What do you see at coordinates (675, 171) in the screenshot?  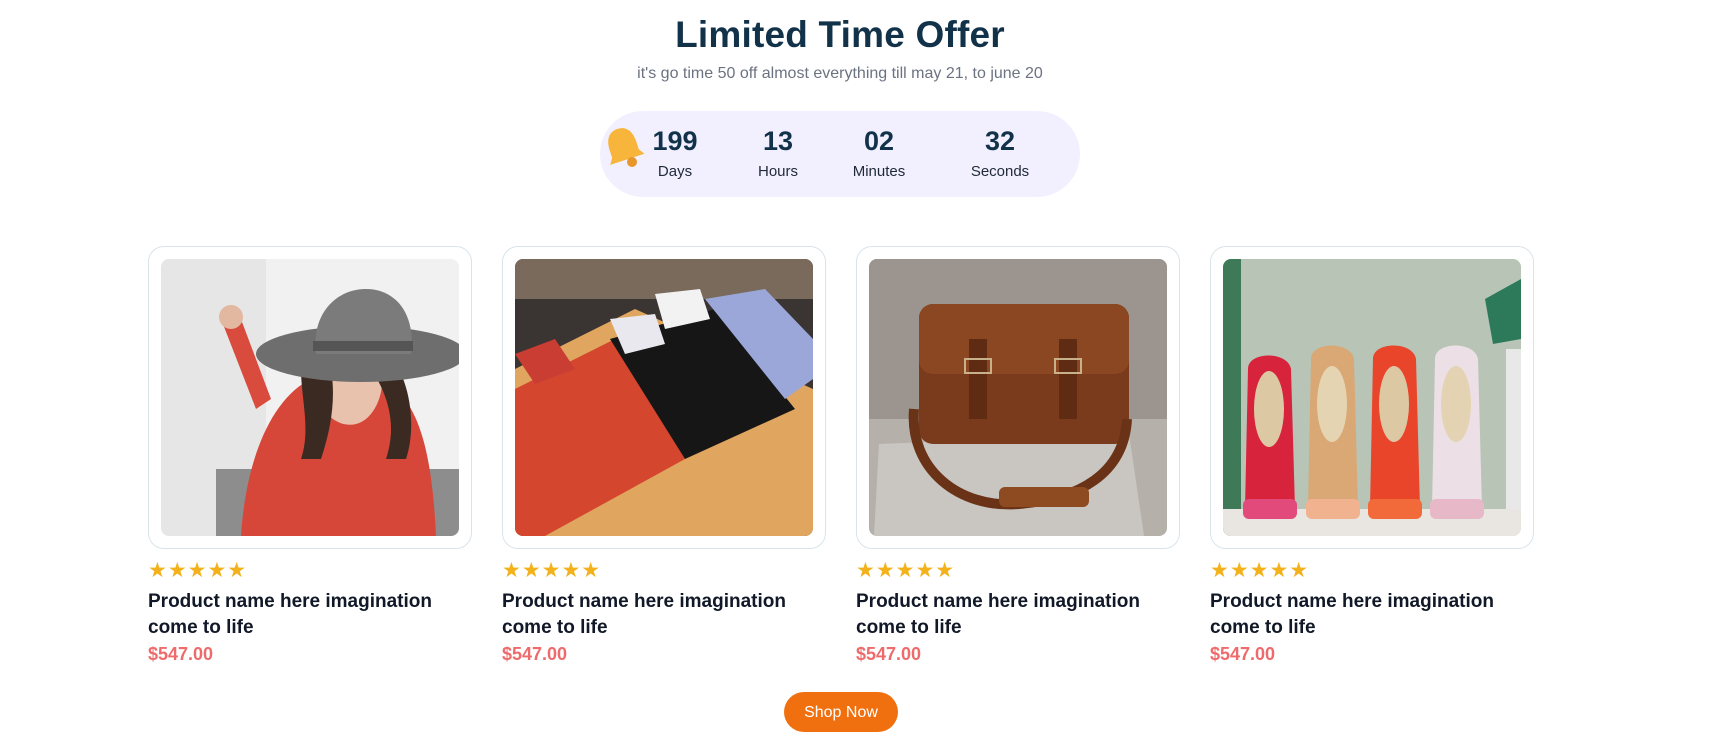 I see `countdown-days-label: Days` at bounding box center [675, 171].